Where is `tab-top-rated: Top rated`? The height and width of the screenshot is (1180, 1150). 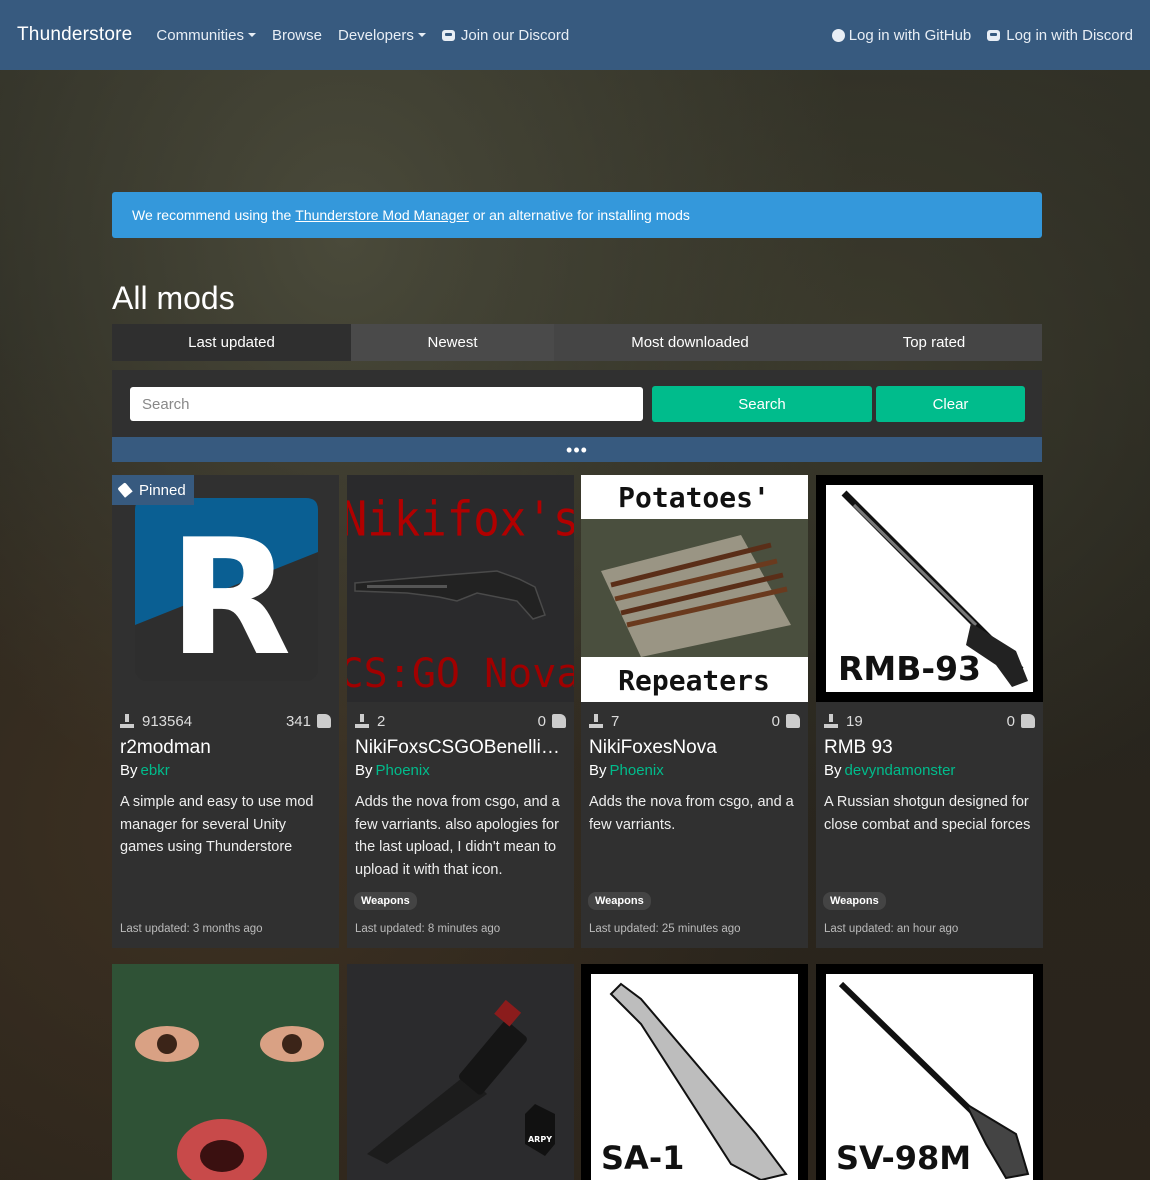
tab-top-rated: Top rated is located at coordinates (934, 342).